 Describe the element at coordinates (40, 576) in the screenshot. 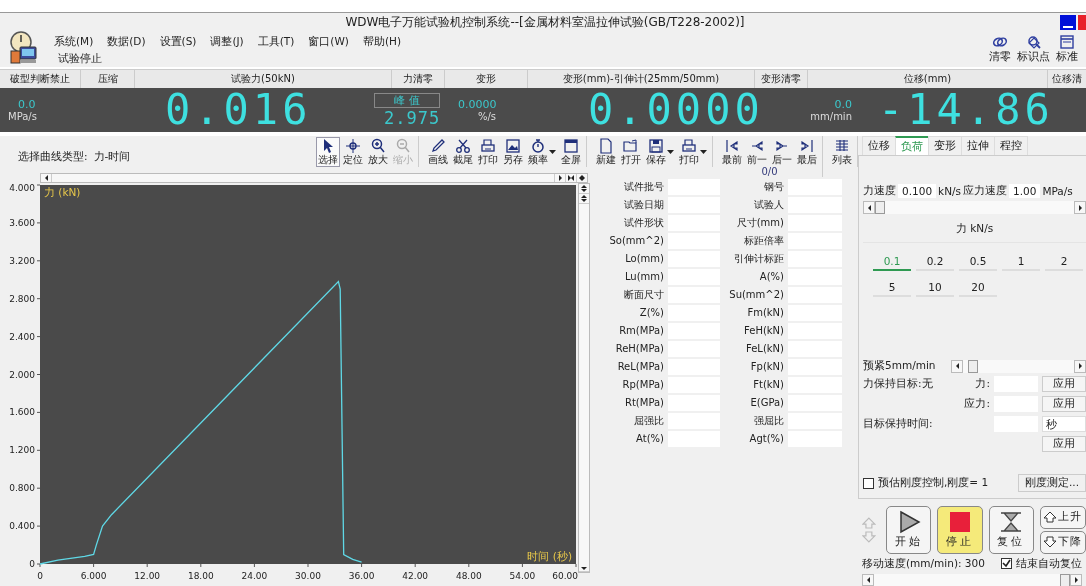

I see `axis-tick-label: 0` at that location.